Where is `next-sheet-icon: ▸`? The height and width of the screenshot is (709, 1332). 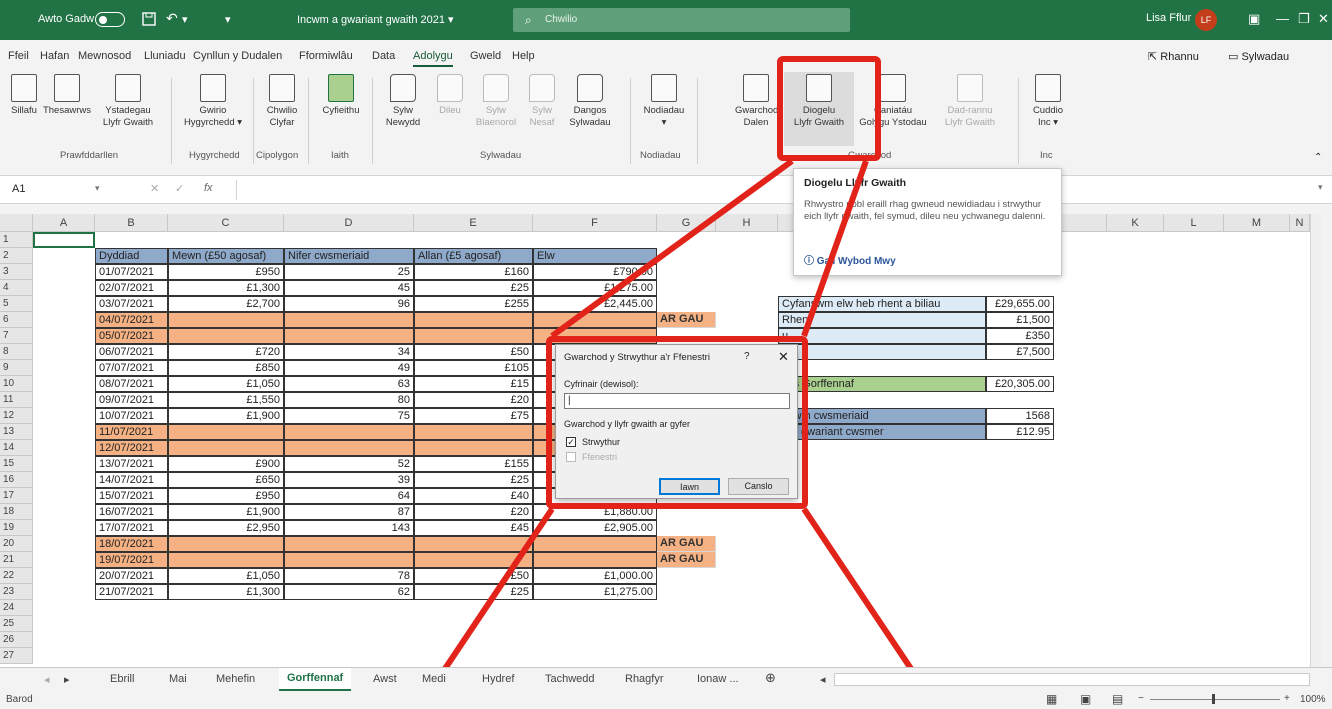 next-sheet-icon: ▸ is located at coordinates (67, 679).